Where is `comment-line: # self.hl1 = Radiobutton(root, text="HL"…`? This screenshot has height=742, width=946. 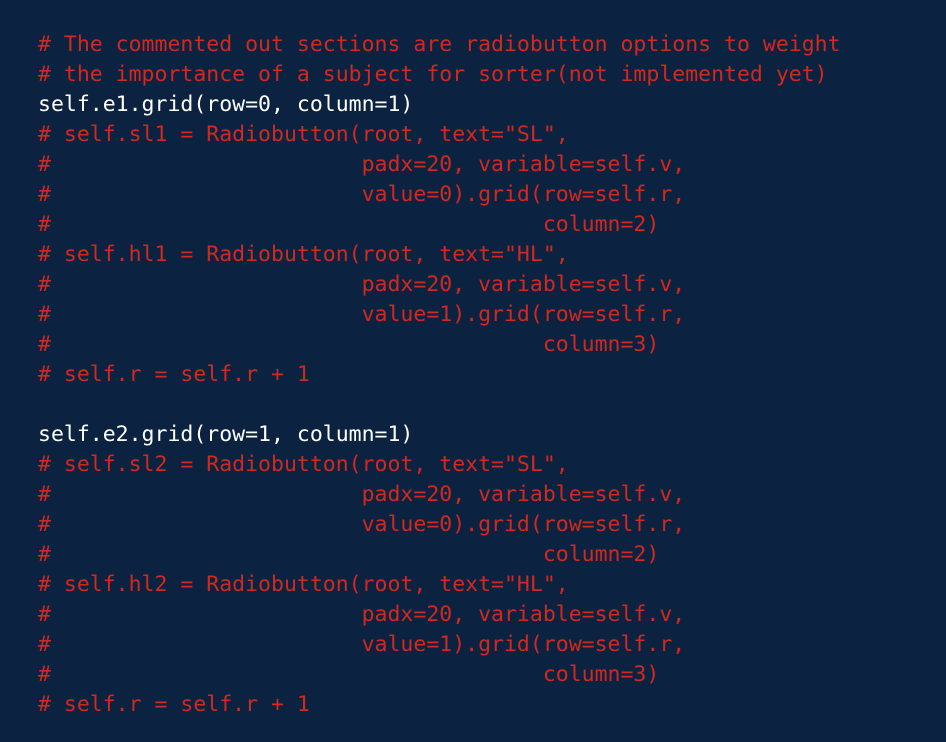
comment-line: # self.hl1 = Radiobutton(root, text="HL"… is located at coordinates (303, 254).